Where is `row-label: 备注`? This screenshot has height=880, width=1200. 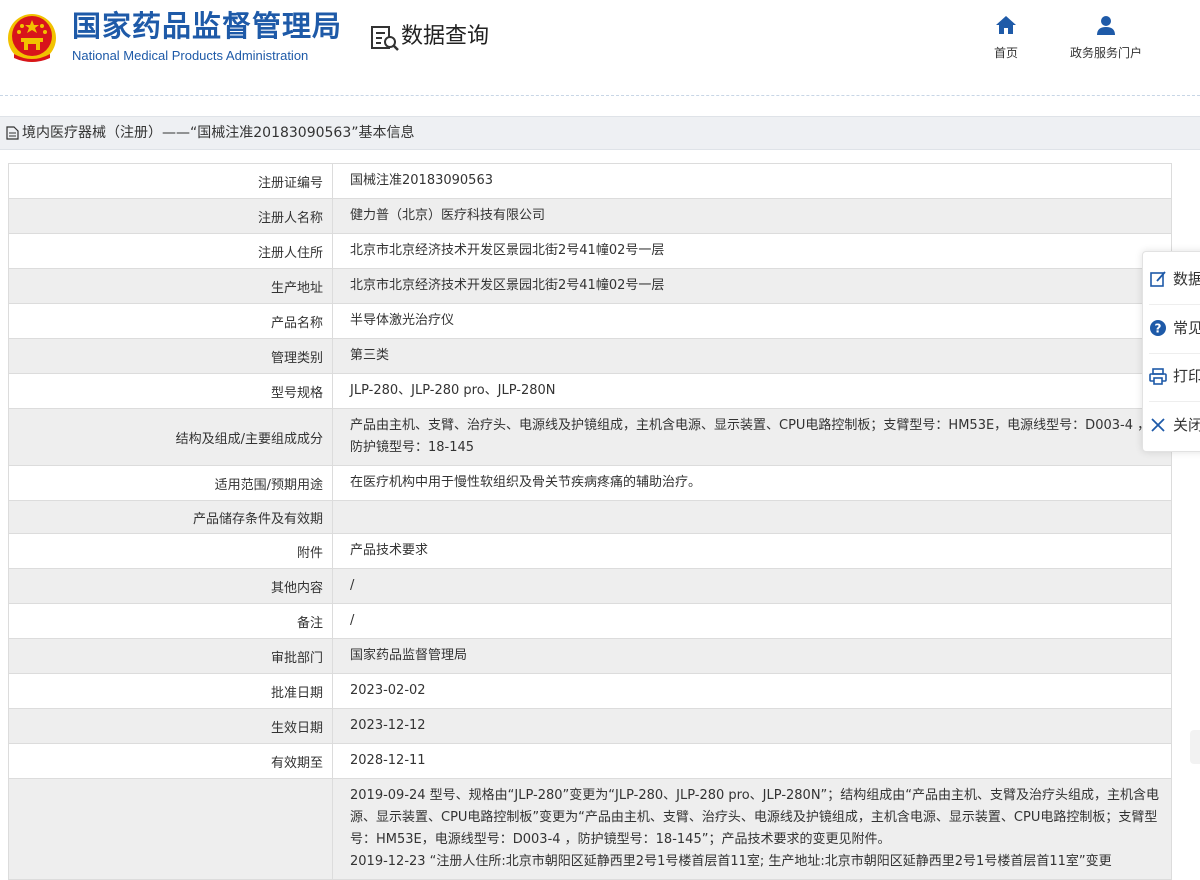
row-label: 备注 is located at coordinates (170, 621).